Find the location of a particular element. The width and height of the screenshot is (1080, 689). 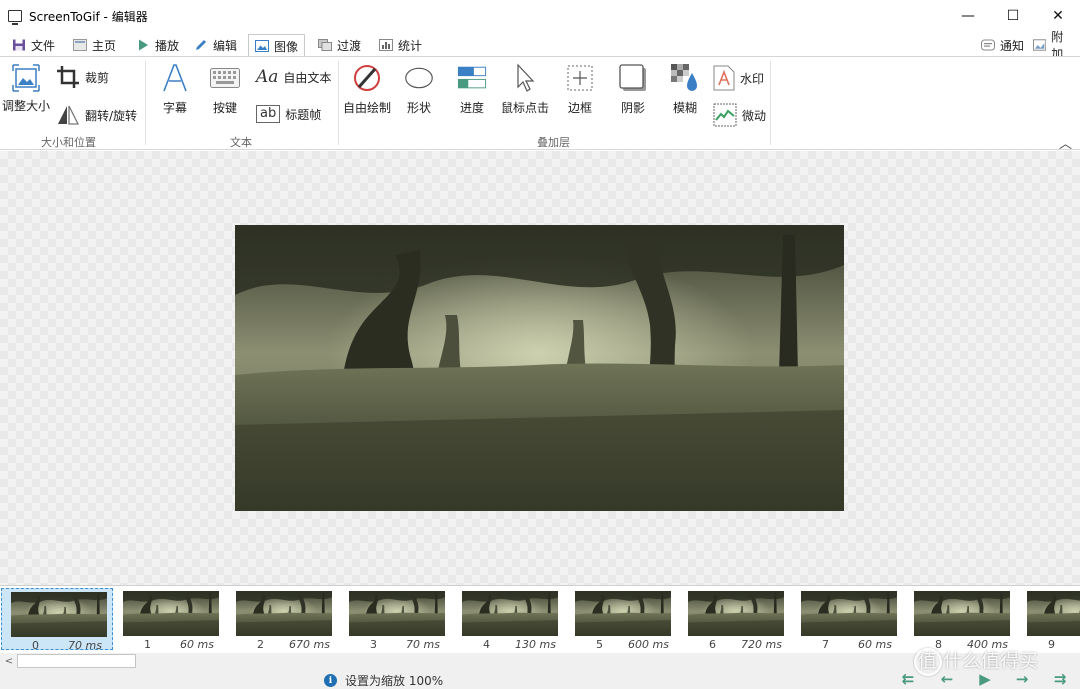

extras-button: 附加 is located at coordinates (1053, 45).